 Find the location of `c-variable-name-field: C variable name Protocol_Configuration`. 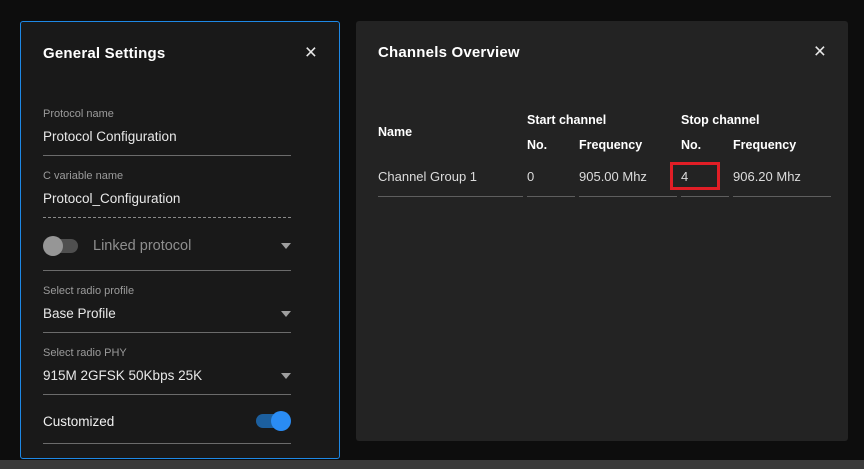

c-variable-name-field: C variable name Protocol_Configuration is located at coordinates (167, 194).